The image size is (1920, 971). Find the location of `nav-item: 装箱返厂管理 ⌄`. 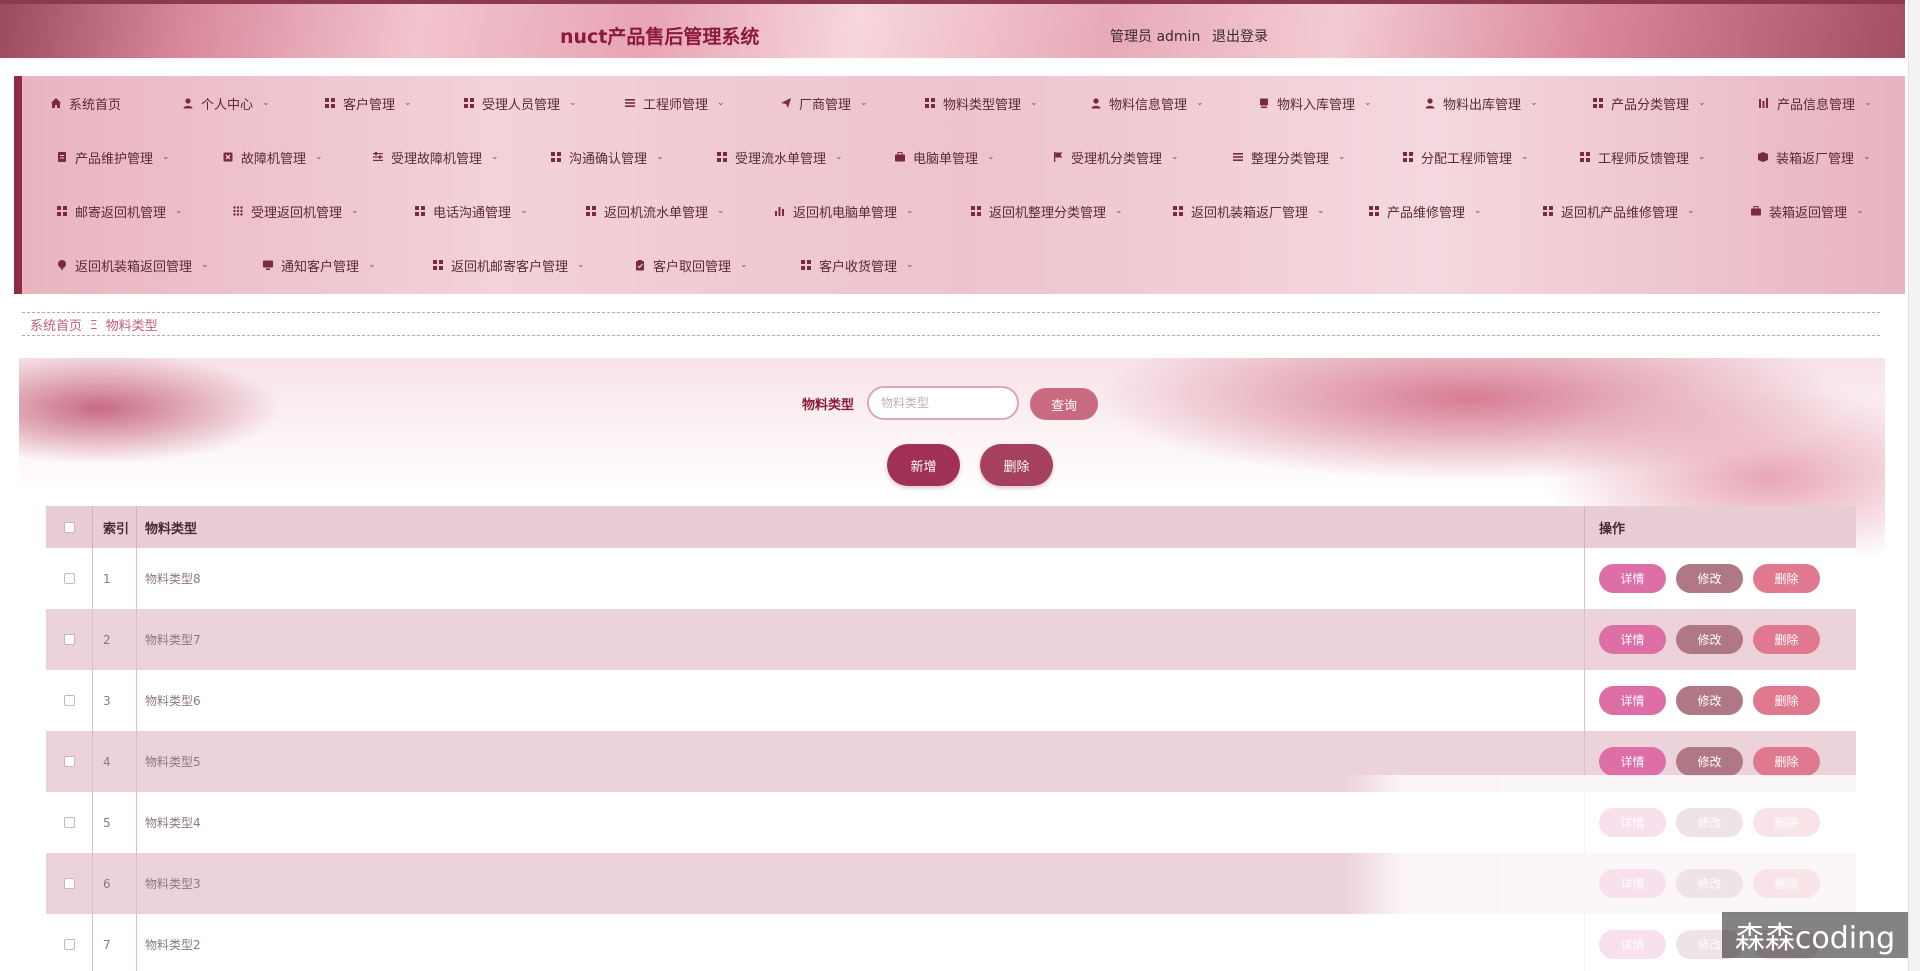

nav-item: 装箱返厂管理 ⌄ is located at coordinates (1814, 157).